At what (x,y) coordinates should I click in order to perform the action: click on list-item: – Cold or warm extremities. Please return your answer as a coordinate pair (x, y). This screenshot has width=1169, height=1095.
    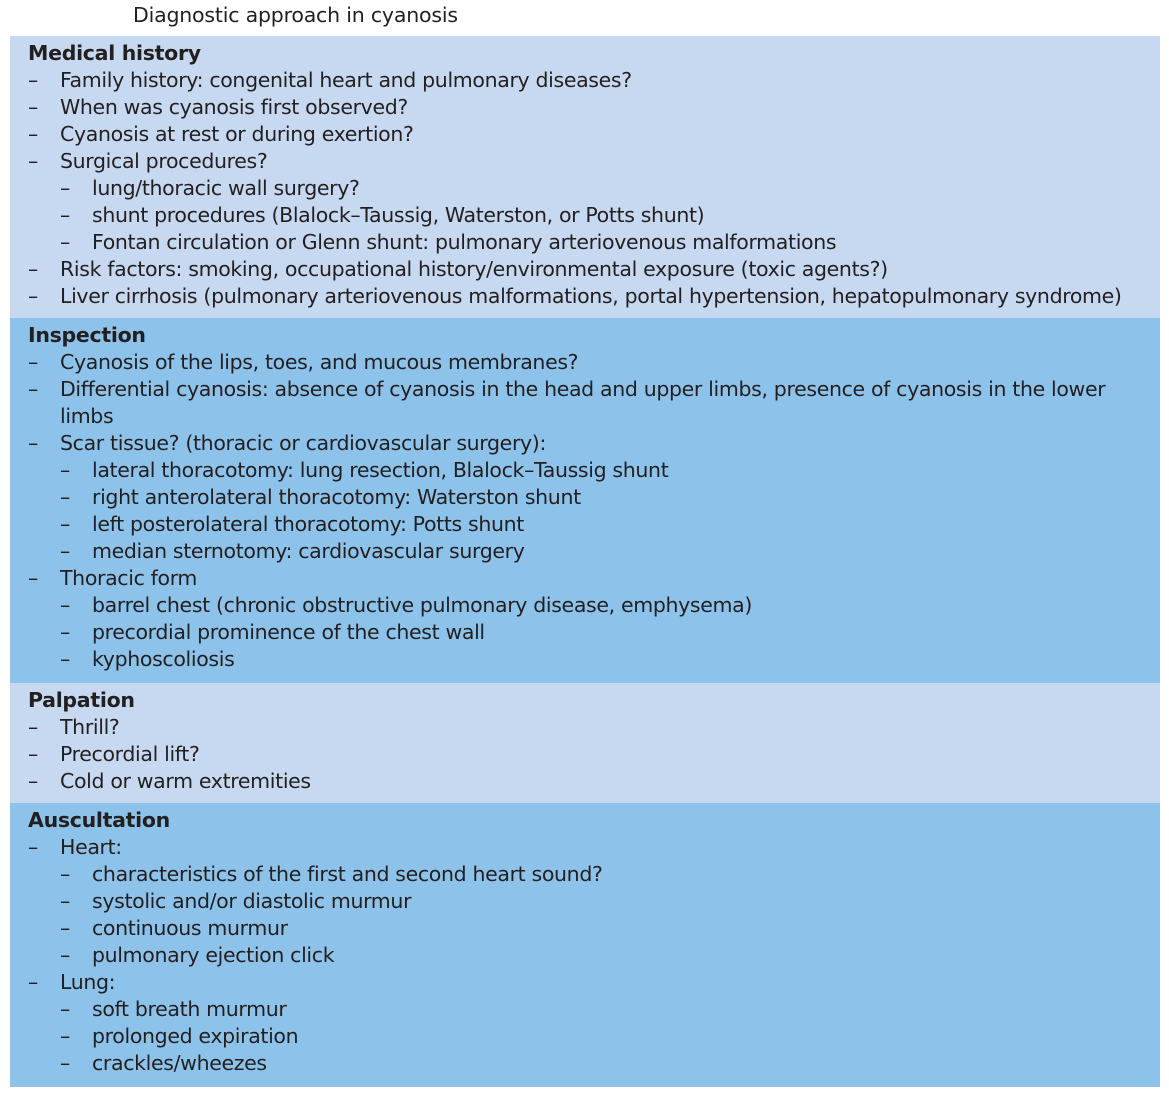
    Looking at the image, I should click on (594, 781).